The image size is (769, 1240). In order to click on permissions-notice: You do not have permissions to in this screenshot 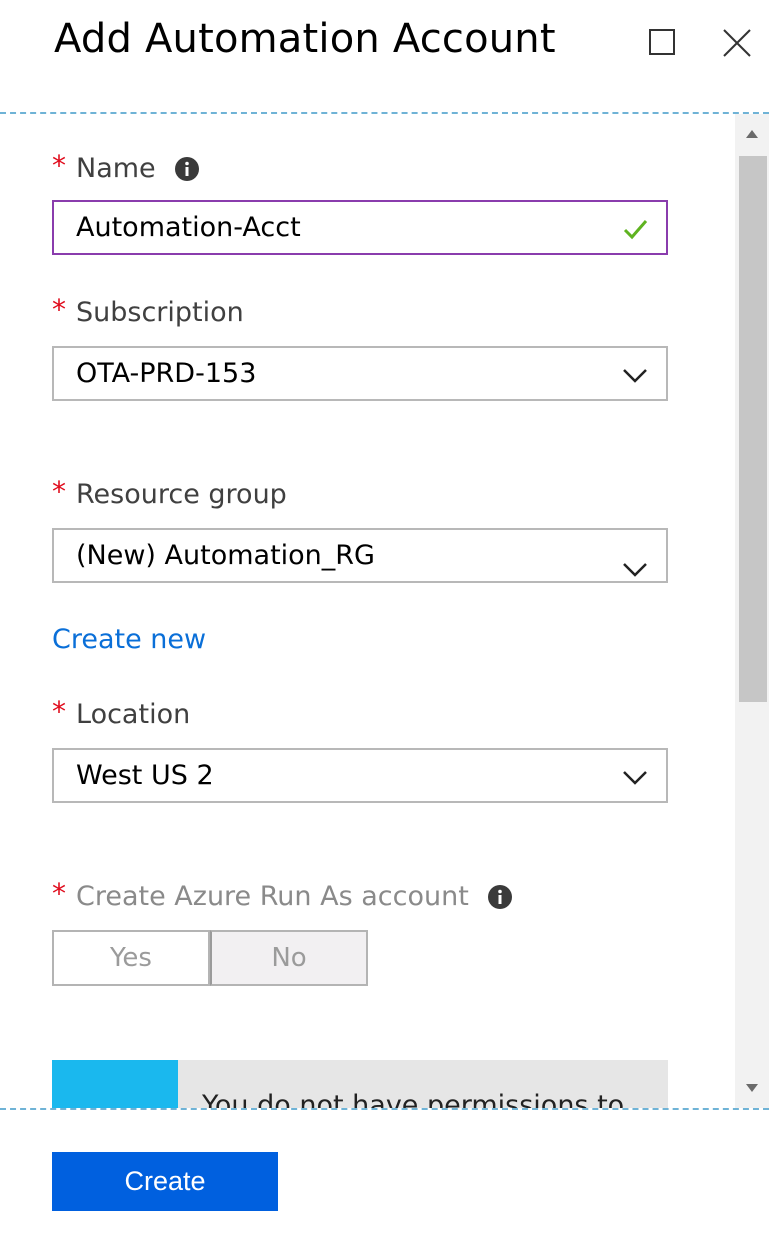, I will do `click(360, 1084)`.